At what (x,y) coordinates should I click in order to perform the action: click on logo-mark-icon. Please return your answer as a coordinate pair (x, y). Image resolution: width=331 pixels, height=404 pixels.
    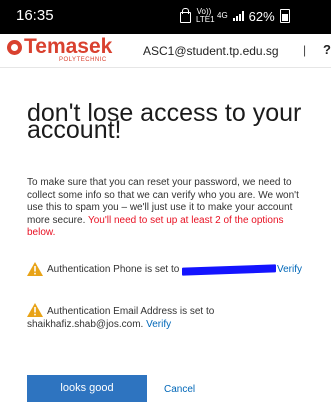
    Looking at the image, I should click on (14, 47).